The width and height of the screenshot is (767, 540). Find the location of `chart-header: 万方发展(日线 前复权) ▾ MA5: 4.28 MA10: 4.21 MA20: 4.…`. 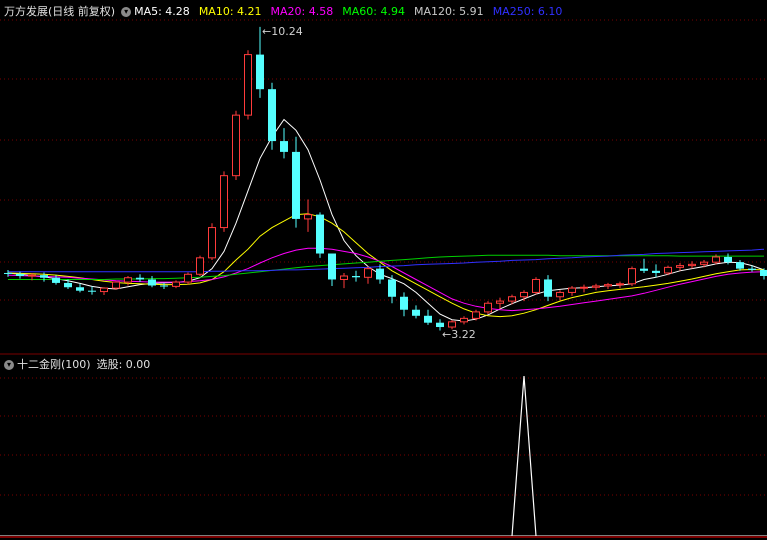

chart-header: 万方发展(日线 前复权) ▾ MA5: 4.28 MA10: 4.21 MA20: 4.… is located at coordinates (285, 12).